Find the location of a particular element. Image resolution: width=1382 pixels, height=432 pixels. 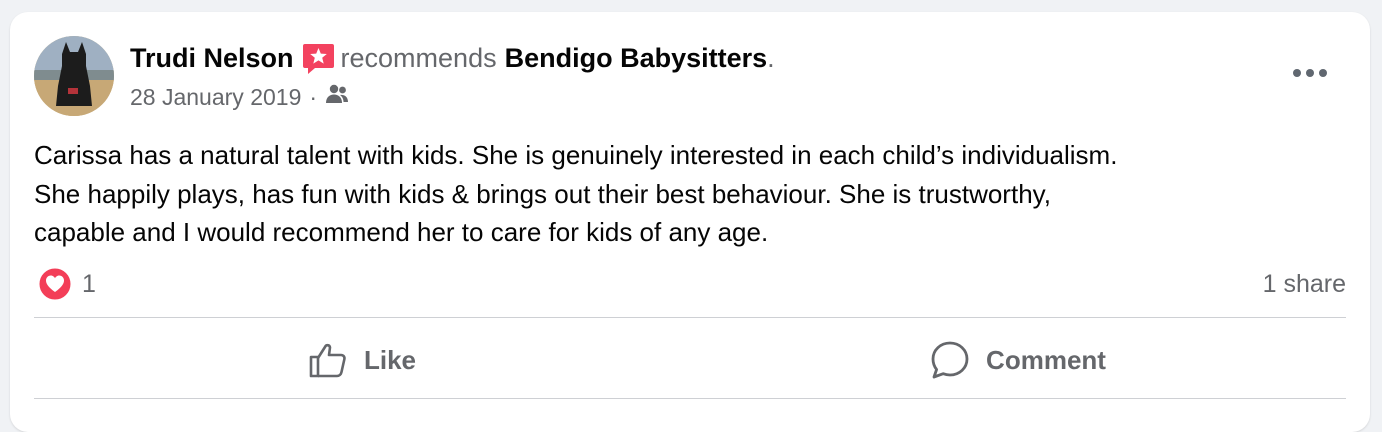

reaction-count: 1 is located at coordinates (89, 283).